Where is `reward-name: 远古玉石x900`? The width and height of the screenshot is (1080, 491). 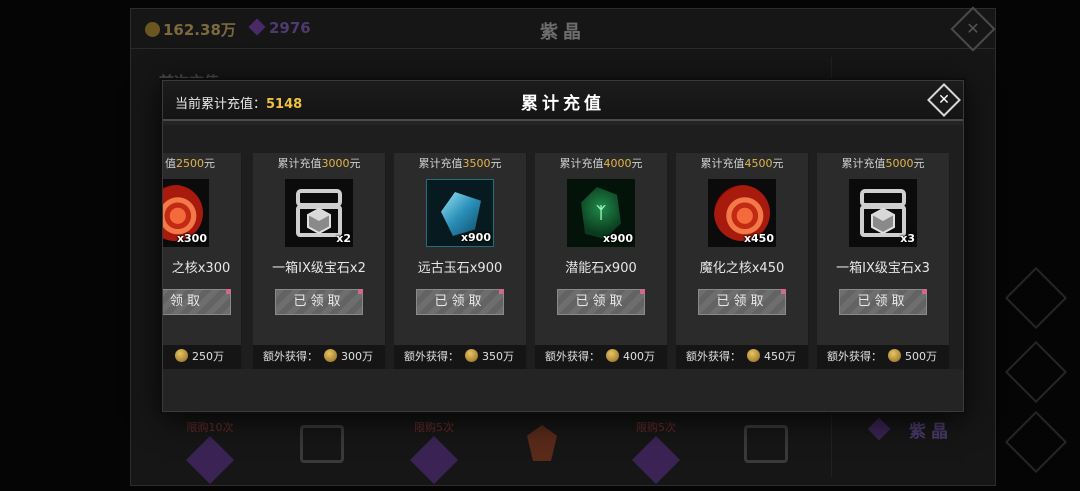
reward-name: 远古玉石x900 is located at coordinates (460, 268).